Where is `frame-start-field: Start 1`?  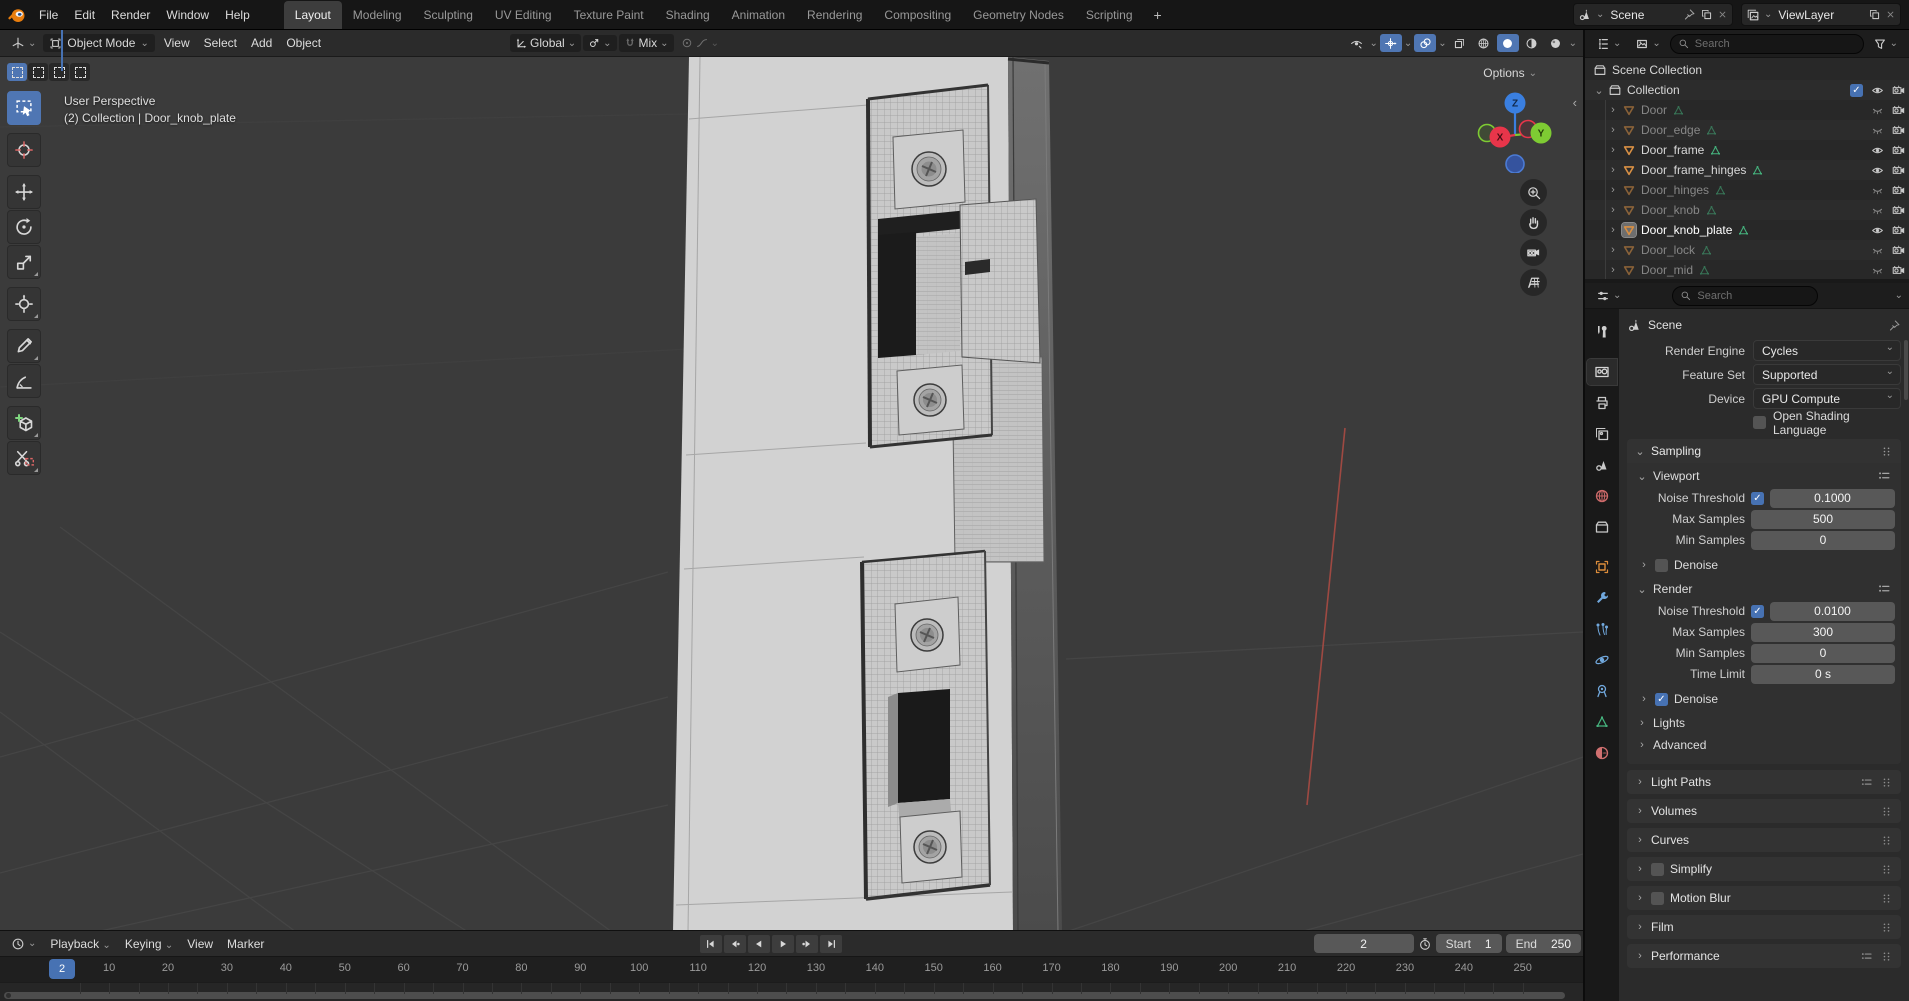 frame-start-field: Start 1 is located at coordinates (1468, 944).